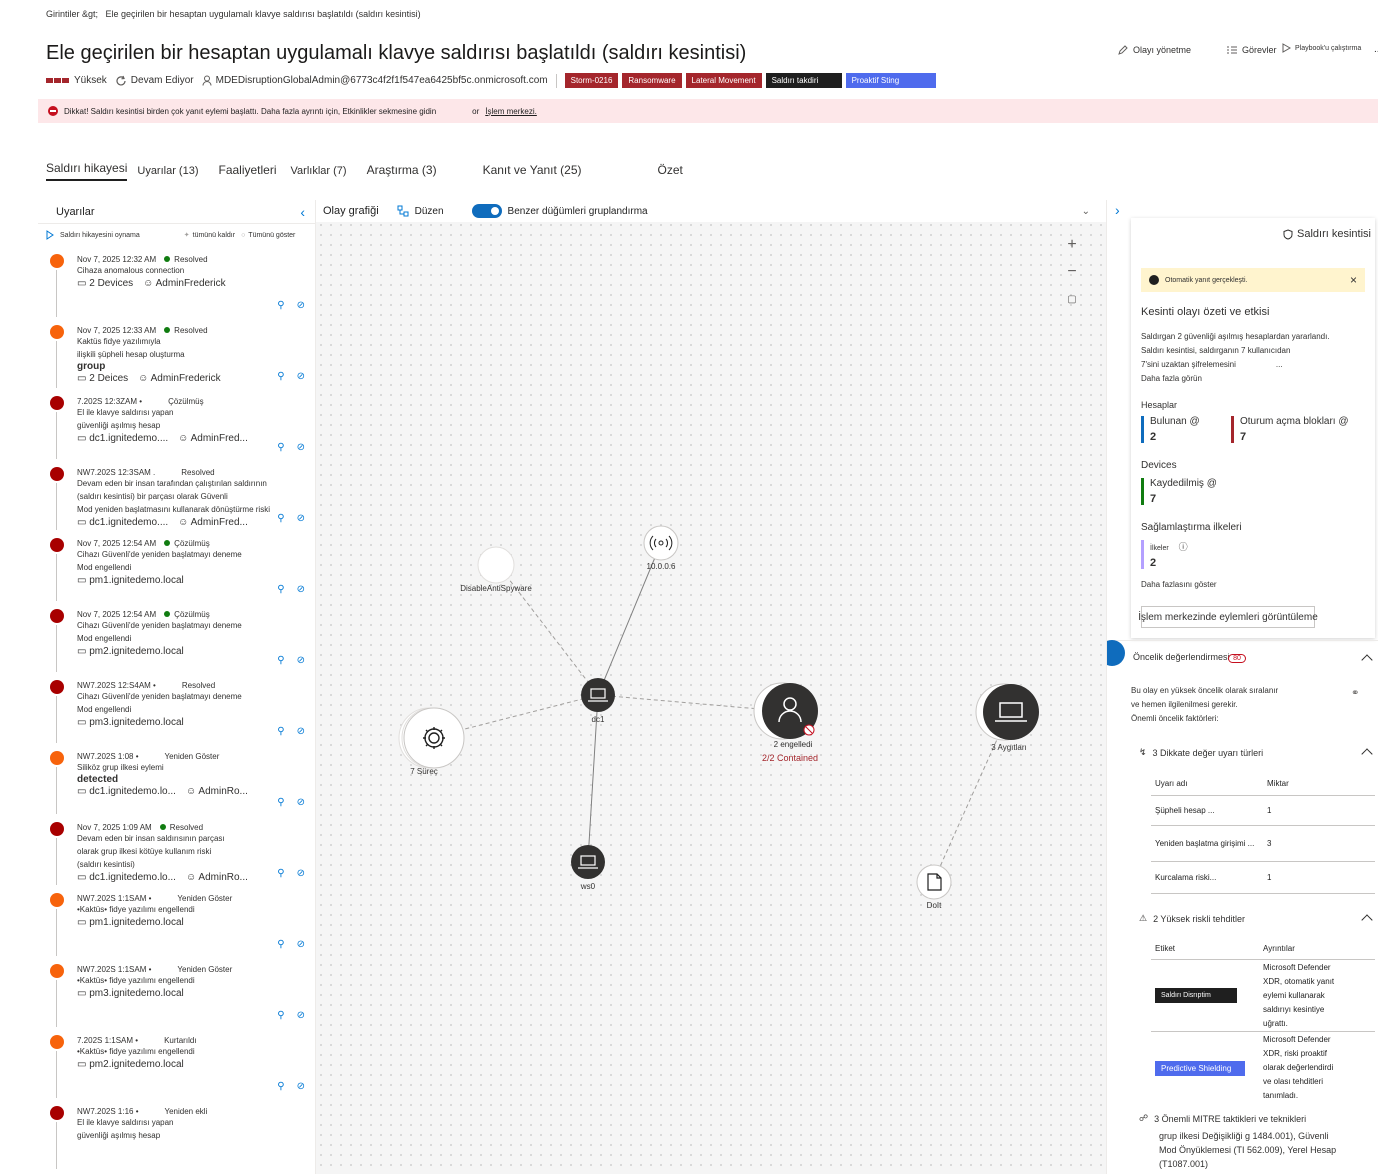 Image resolution: width=1378 pixels, height=1174 pixels. I want to click on tab-investigations: Araştırma (3), so click(402, 172).